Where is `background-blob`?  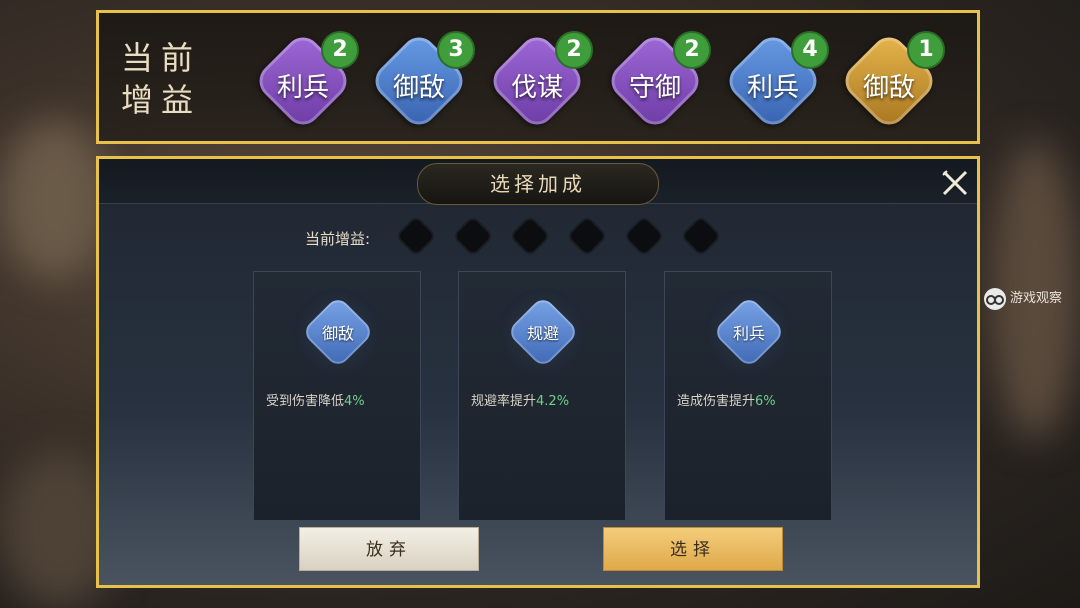 background-blob is located at coordinates (55, 200).